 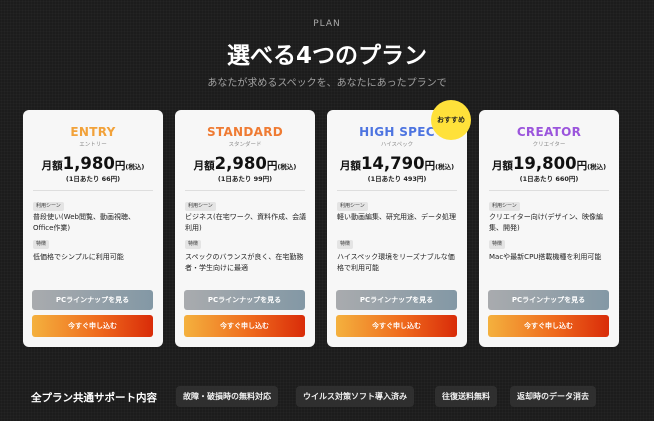 What do you see at coordinates (327, 24) in the screenshot?
I see `section-eyebrow: PLAN` at bounding box center [327, 24].